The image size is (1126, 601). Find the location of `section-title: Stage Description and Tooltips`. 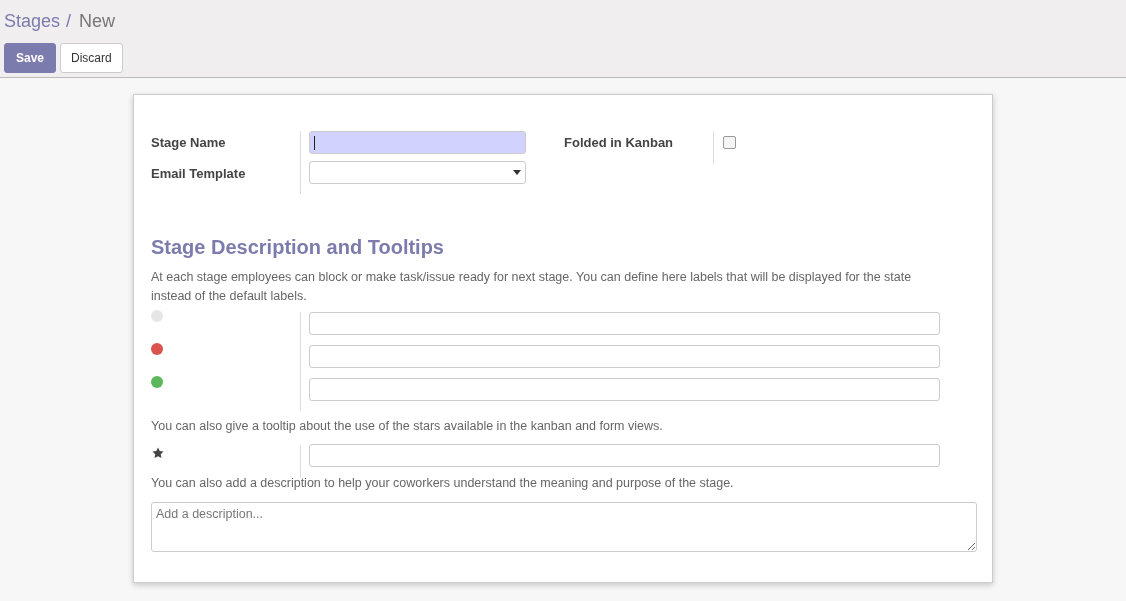

section-title: Stage Description and Tooltips is located at coordinates (298, 247).